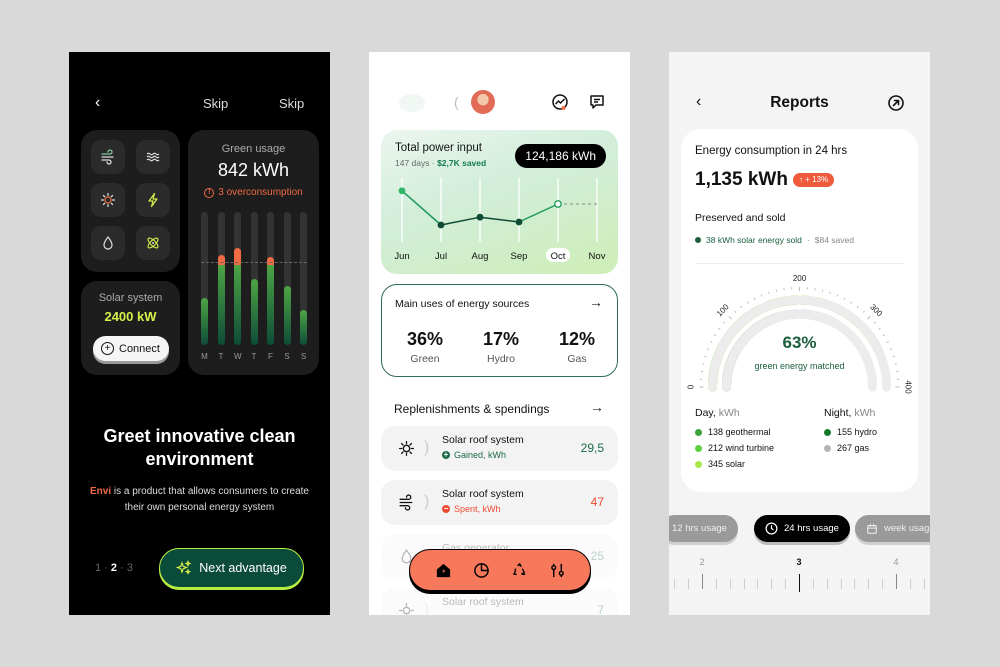 This screenshot has height=667, width=1000. What do you see at coordinates (597, 556) in the screenshot?
I see `item-value: 25` at bounding box center [597, 556].